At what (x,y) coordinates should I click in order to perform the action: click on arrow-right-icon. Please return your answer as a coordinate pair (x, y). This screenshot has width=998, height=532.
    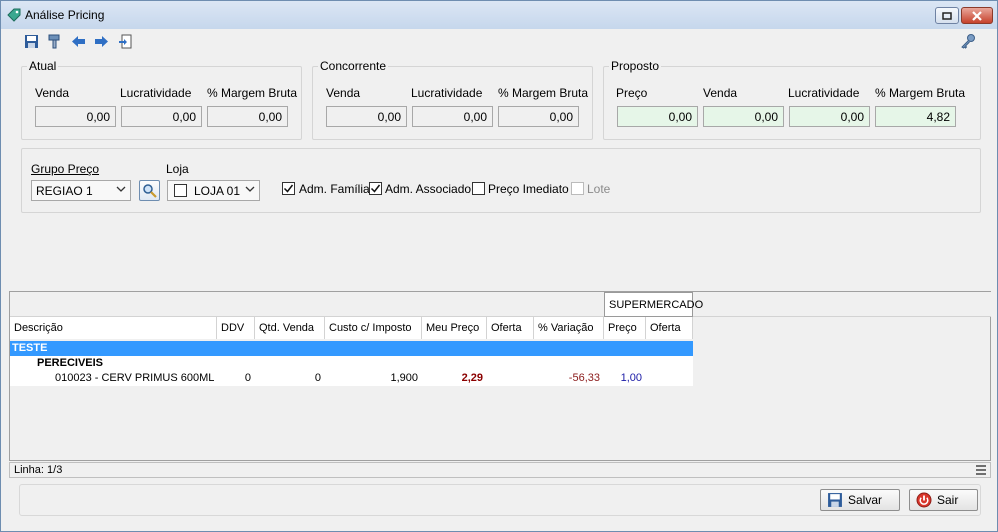
    Looking at the image, I should click on (101, 41).